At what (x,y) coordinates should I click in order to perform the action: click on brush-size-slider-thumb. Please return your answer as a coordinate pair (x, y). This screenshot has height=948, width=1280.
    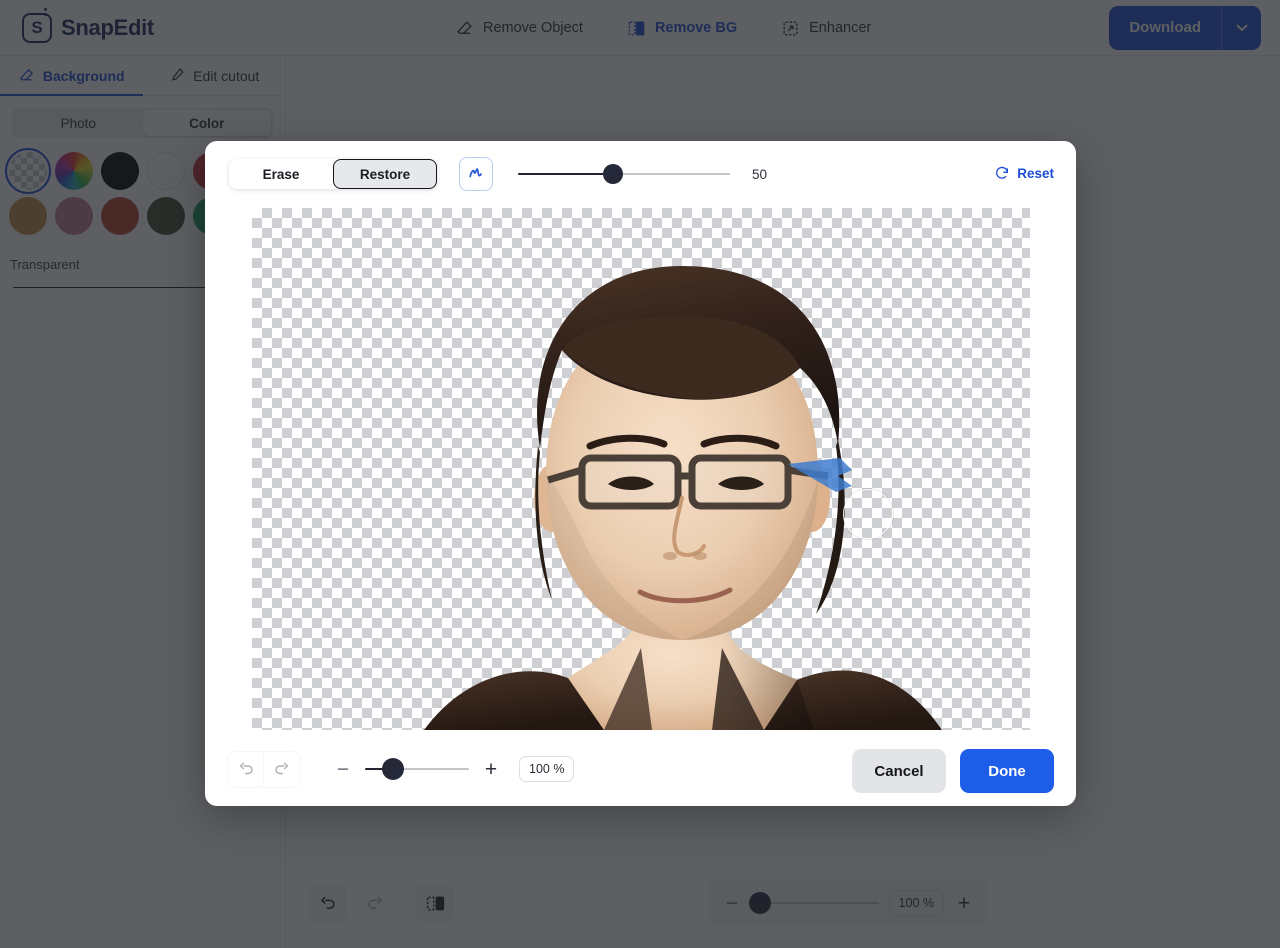
    Looking at the image, I should click on (613, 174).